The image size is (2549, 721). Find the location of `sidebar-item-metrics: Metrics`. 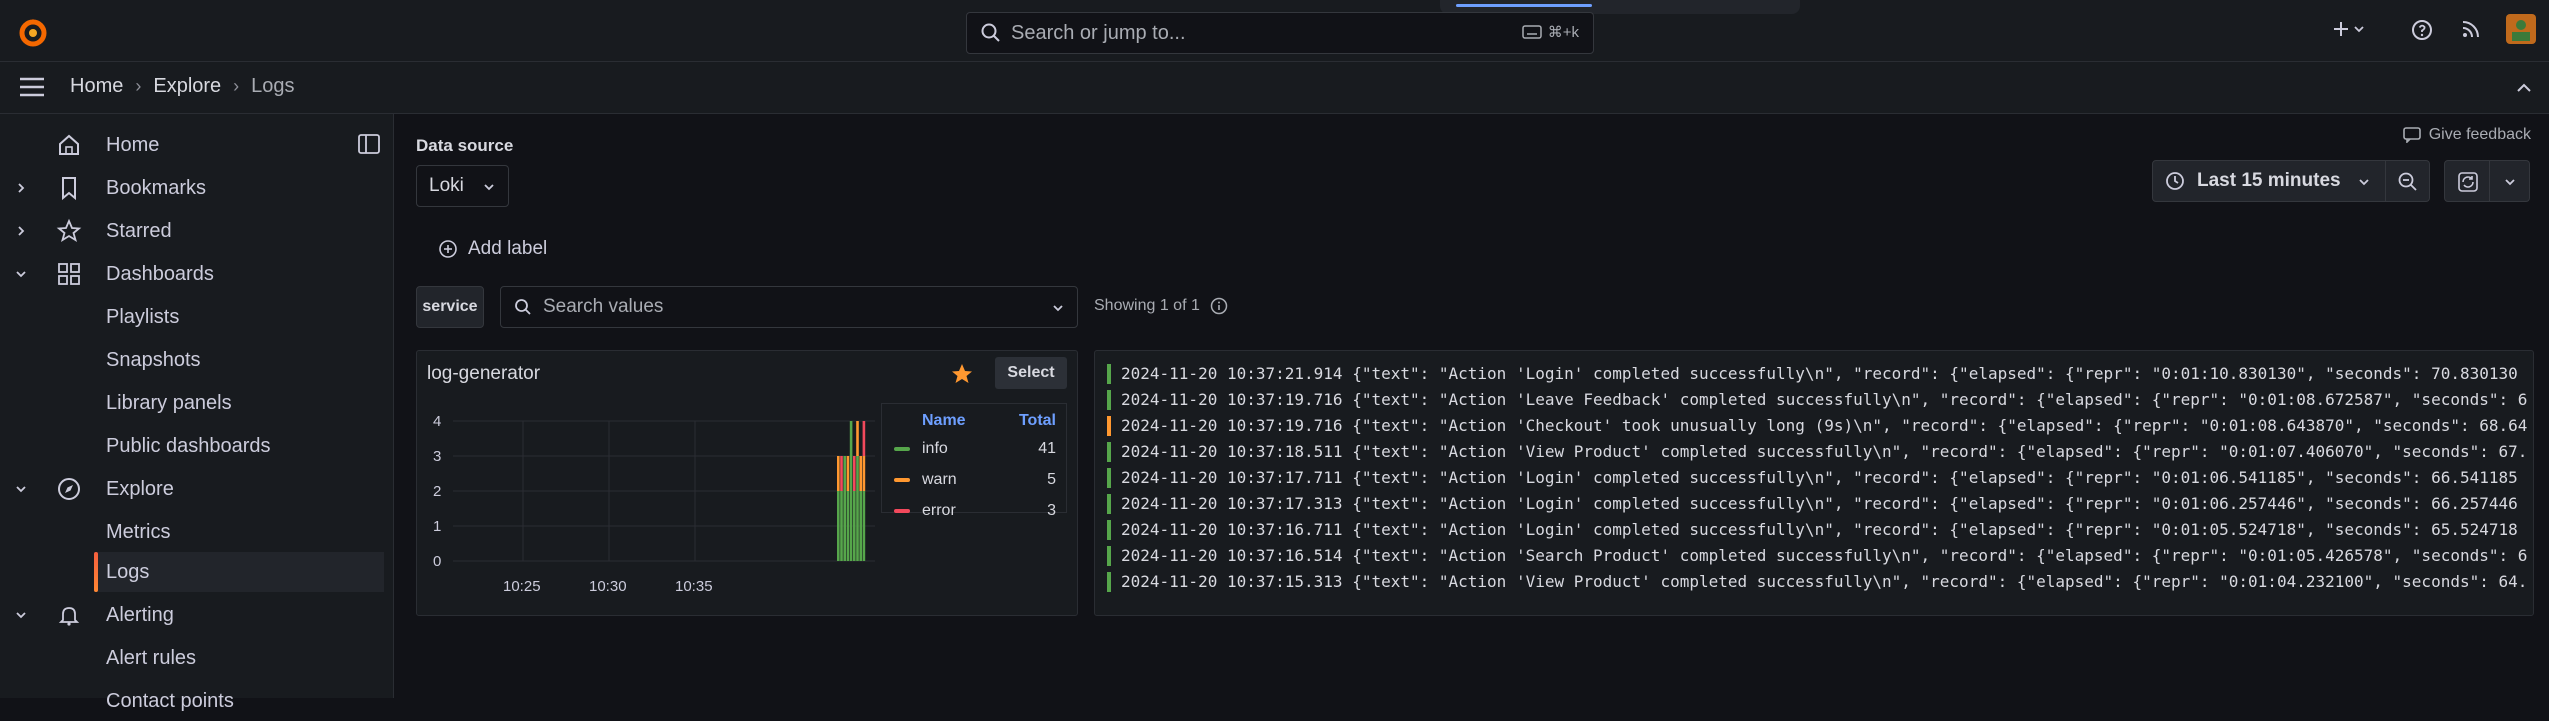

sidebar-item-metrics: Metrics is located at coordinates (197, 532).